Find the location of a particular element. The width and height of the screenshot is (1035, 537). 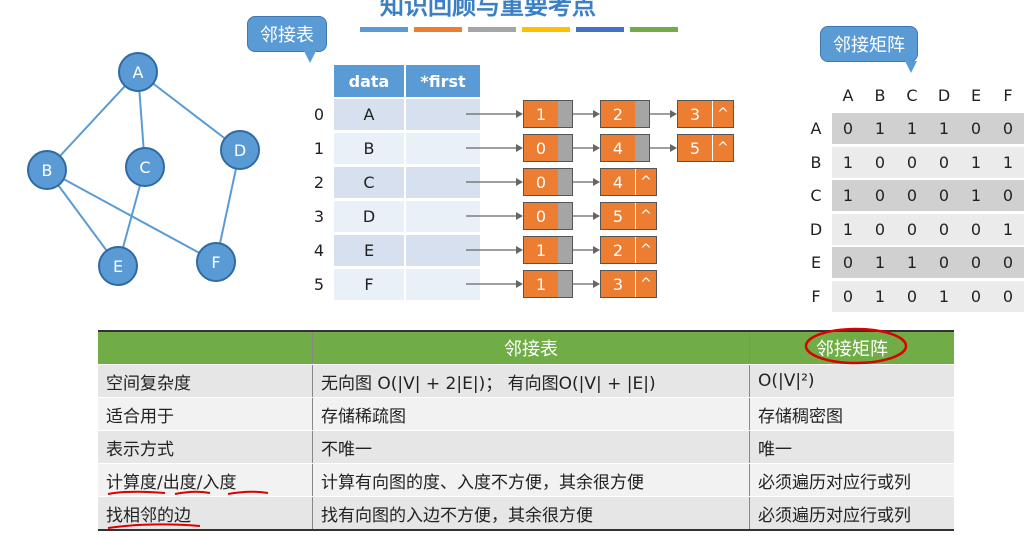

vertex-data-cell: F is located at coordinates (369, 284).